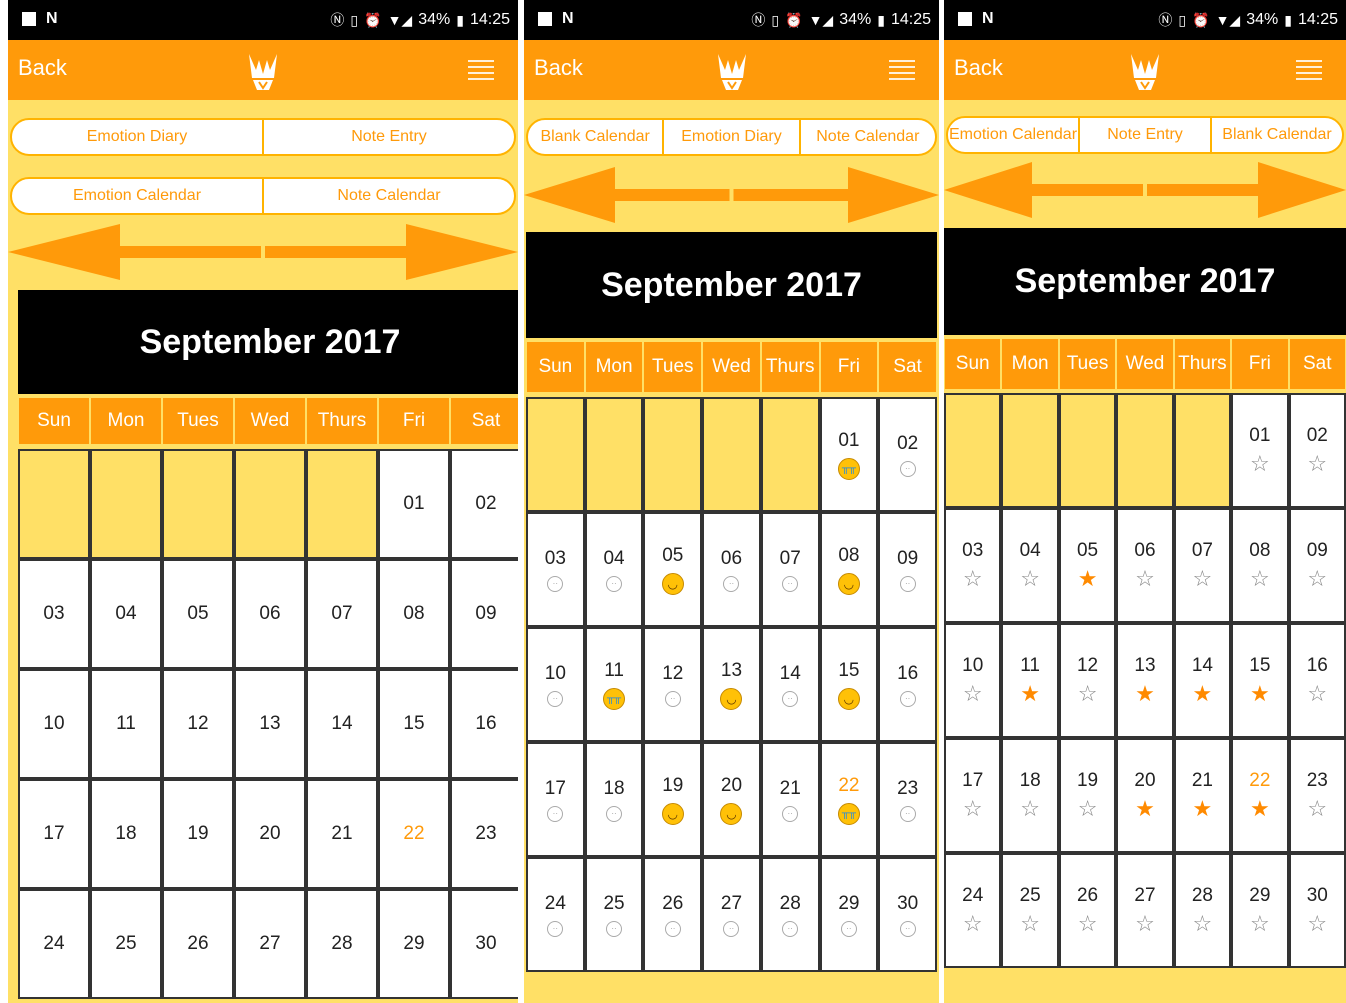  Describe the element at coordinates (1317, 565) in the screenshot. I see `day-cell: 09 ☆` at that location.